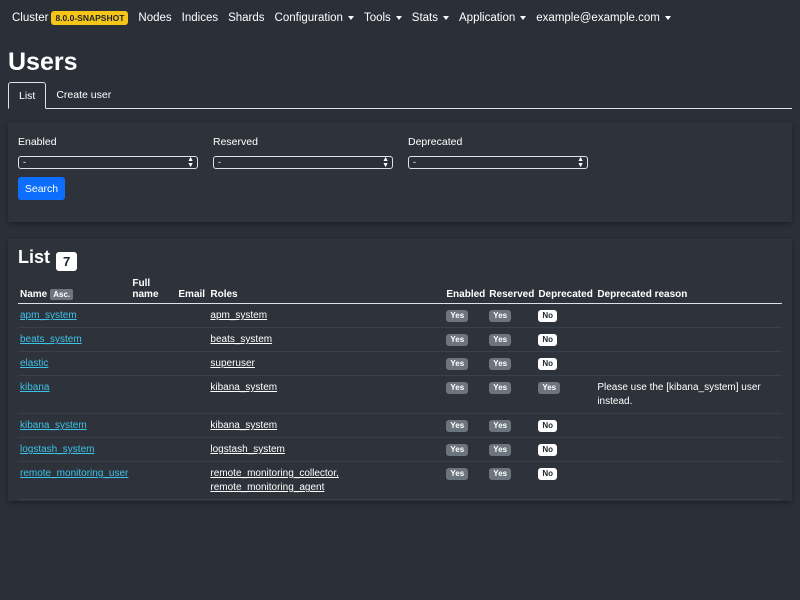 The width and height of the screenshot is (800, 600). What do you see at coordinates (57, 449) in the screenshot?
I see `user-link: logstash_system` at bounding box center [57, 449].